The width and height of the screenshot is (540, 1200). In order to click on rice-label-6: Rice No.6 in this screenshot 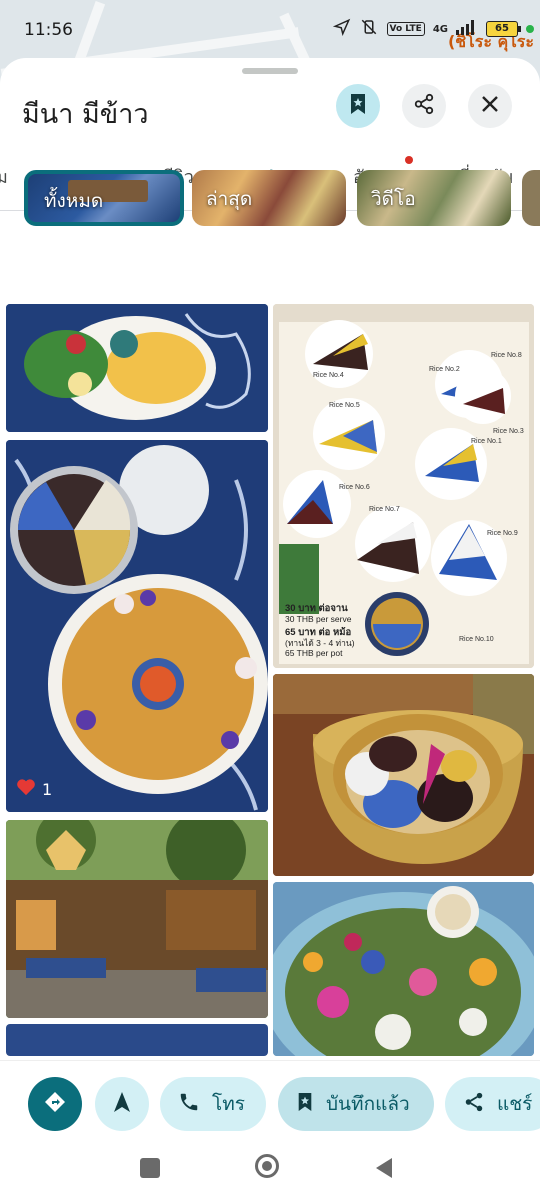, I will do `click(354, 487)`.